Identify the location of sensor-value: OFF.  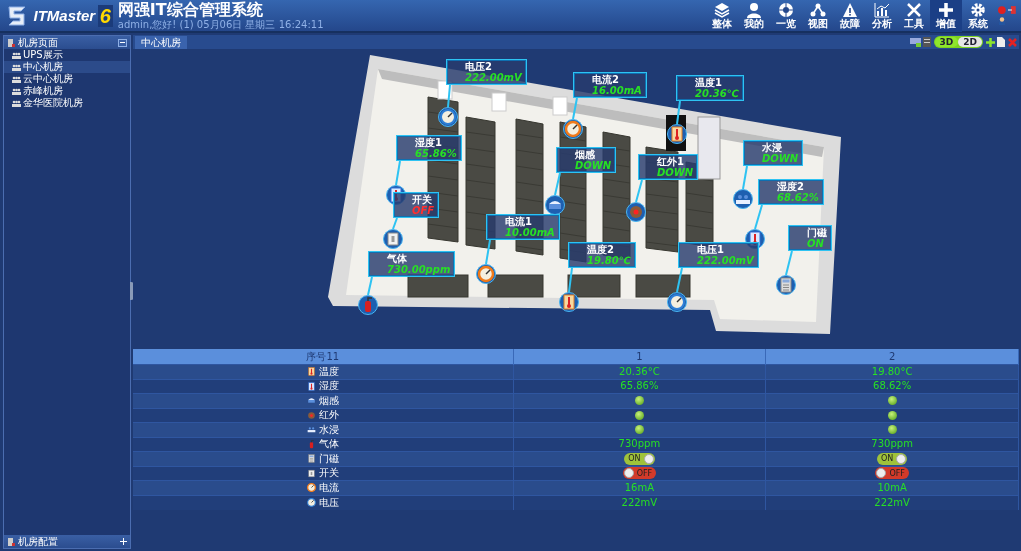
(423, 210).